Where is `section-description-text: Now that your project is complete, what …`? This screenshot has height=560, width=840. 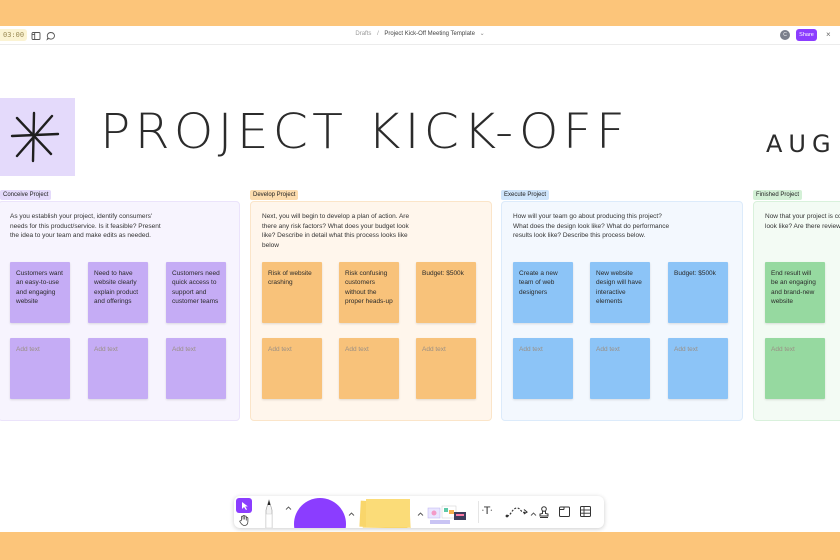 section-description-text: Now that your project is complete, what … is located at coordinates (802, 221).